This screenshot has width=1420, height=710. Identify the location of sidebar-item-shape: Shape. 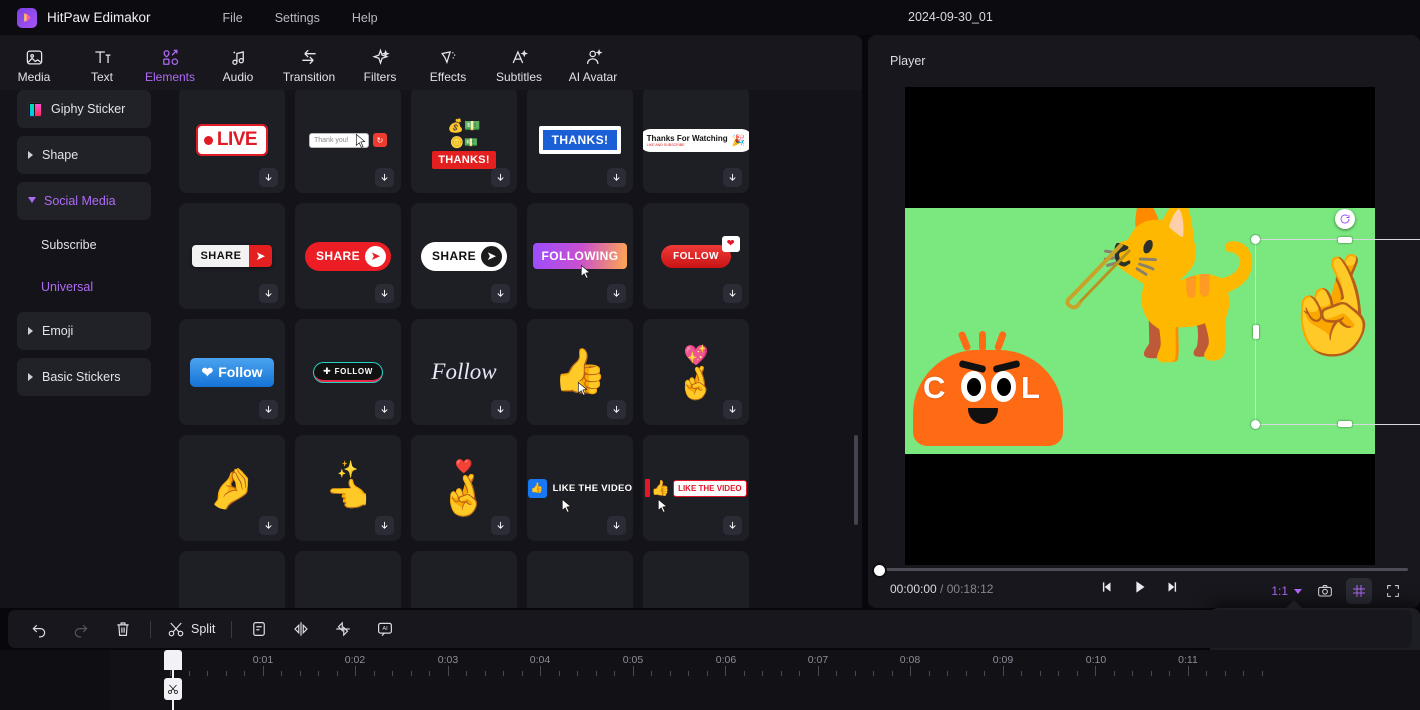
(84, 155).